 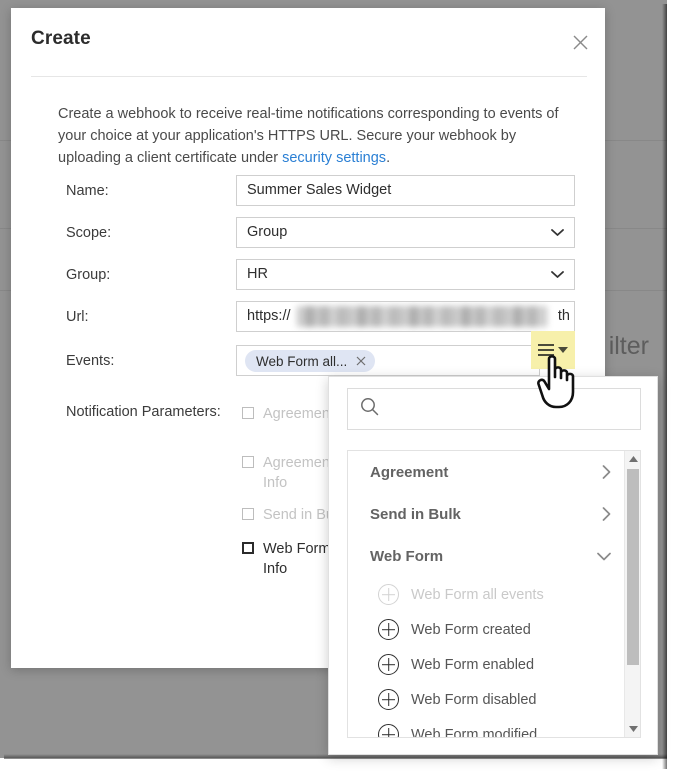 I want to click on url-label: Url:, so click(x=77, y=317).